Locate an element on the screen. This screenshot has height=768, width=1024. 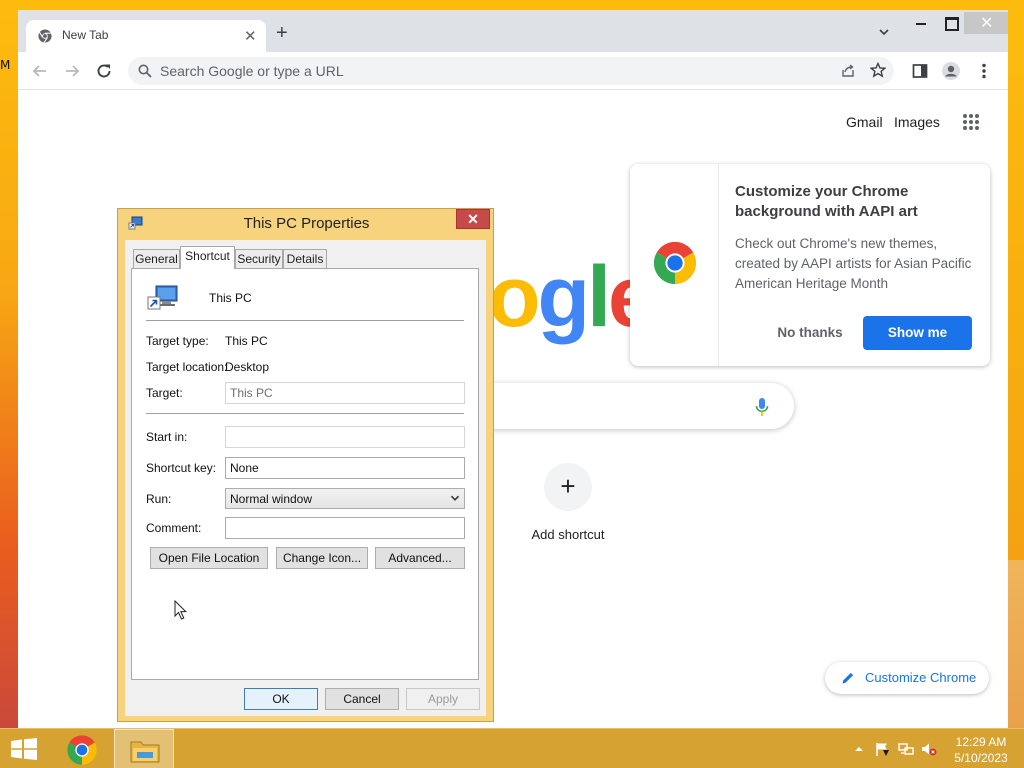
run-select-value: Normal window is located at coordinates (271, 499).